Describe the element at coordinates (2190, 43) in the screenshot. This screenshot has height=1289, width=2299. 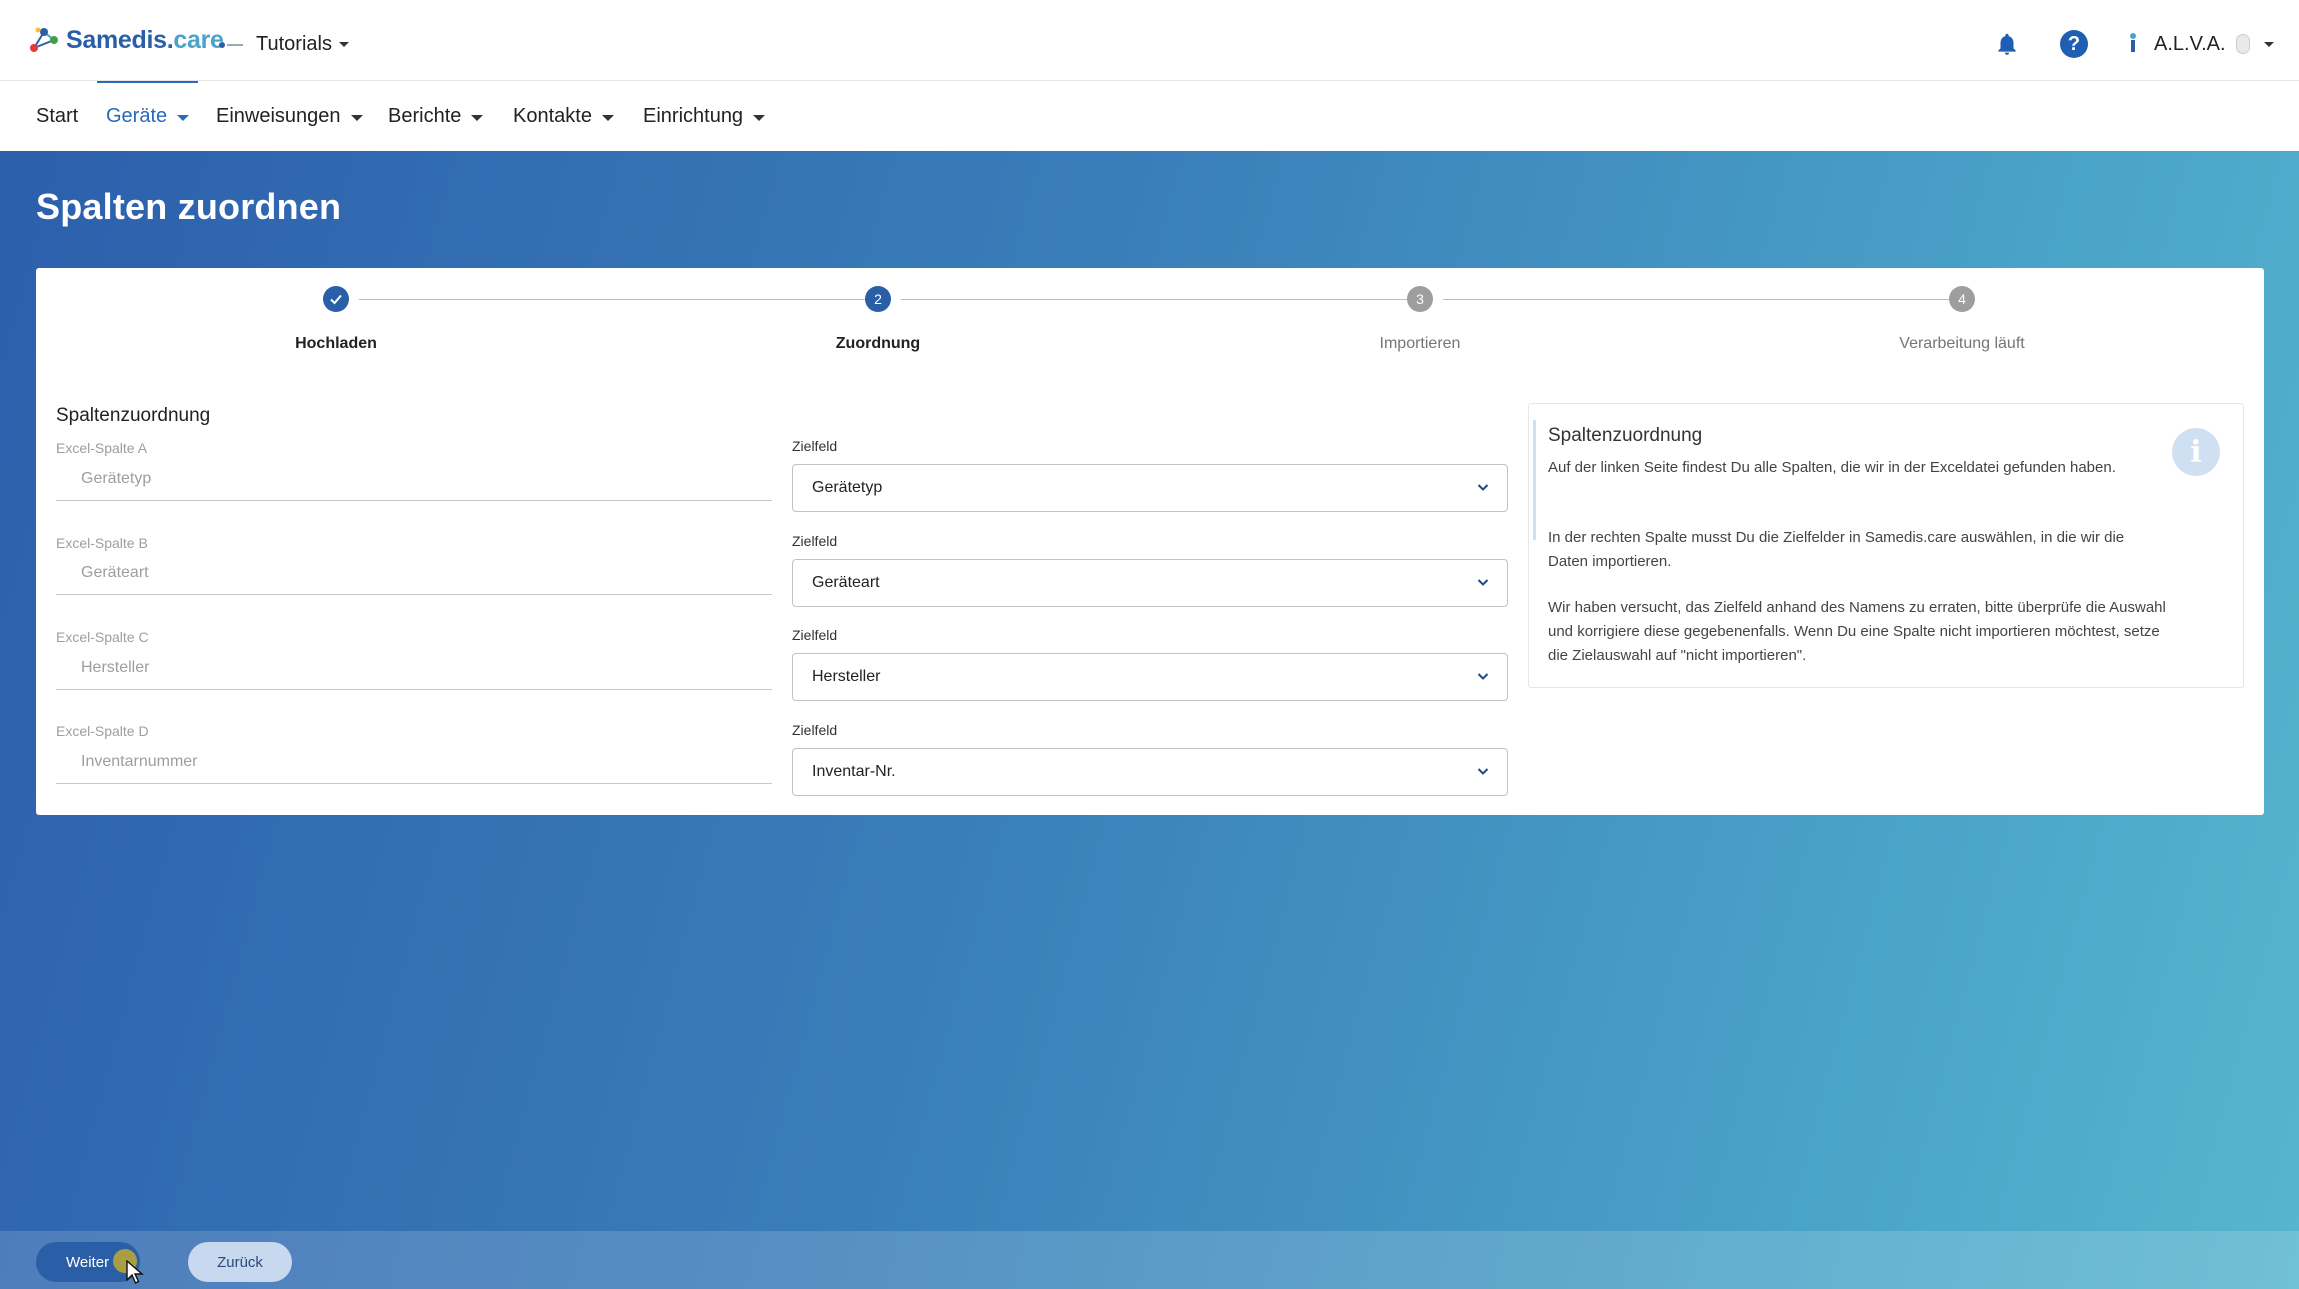
I see `user-name: A.L.V.A.` at that location.